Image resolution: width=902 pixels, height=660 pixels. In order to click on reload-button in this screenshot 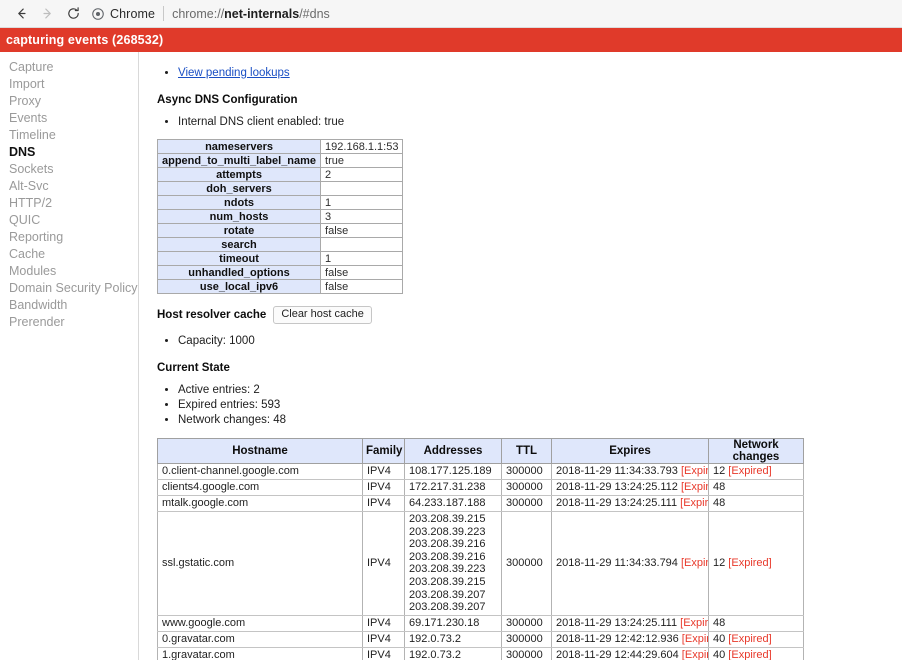, I will do `click(73, 14)`.